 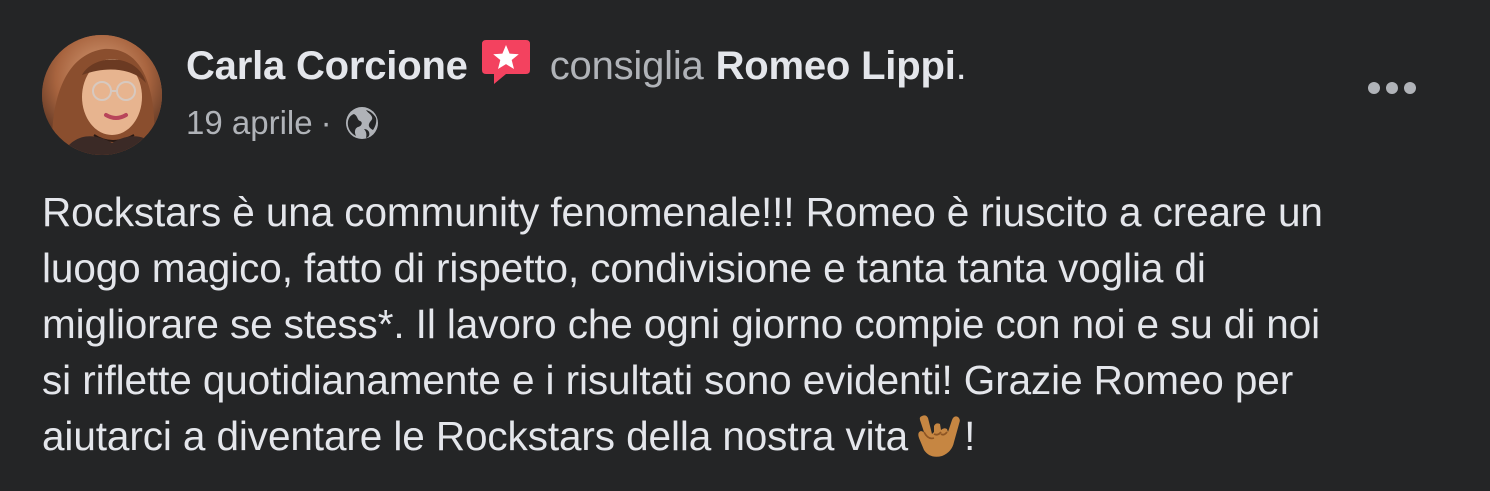 I want to click on post-body-end-punct: !, so click(x=970, y=436).